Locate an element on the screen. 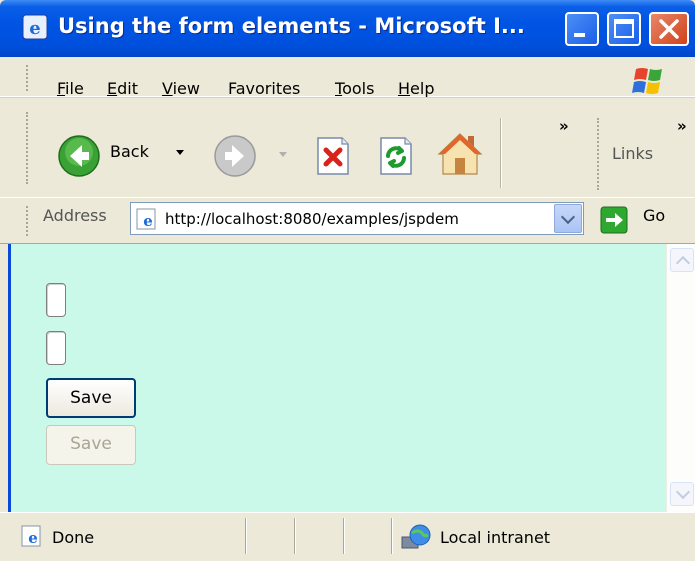  menu-help-label: elp is located at coordinates (422, 88).